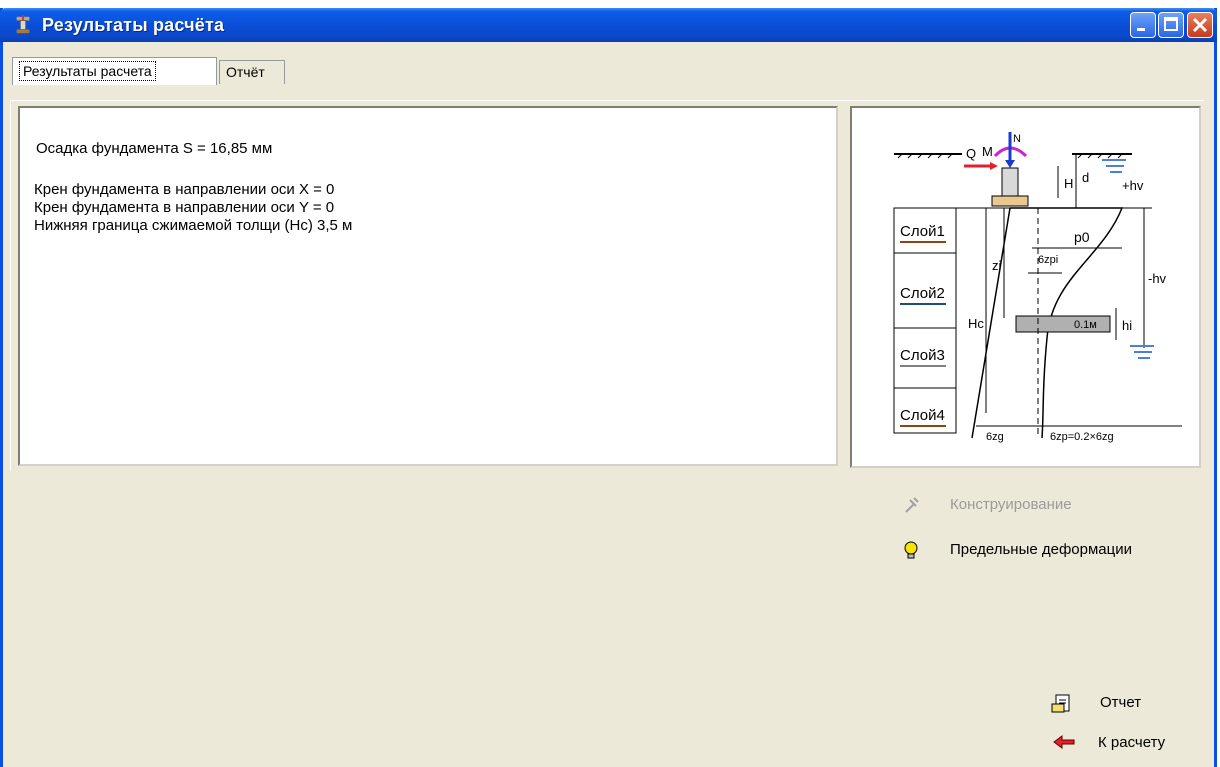 The image size is (1220, 767). I want to click on label-szp: 6zp=0.2×6zg, so click(1082, 437).